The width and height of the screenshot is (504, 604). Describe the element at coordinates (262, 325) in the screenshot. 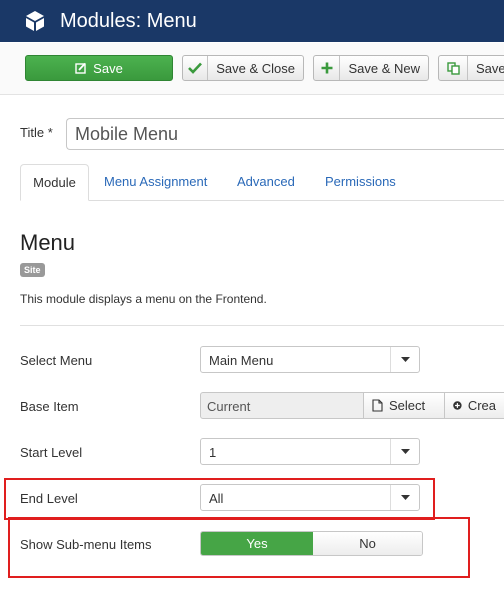

I see `divider` at that location.